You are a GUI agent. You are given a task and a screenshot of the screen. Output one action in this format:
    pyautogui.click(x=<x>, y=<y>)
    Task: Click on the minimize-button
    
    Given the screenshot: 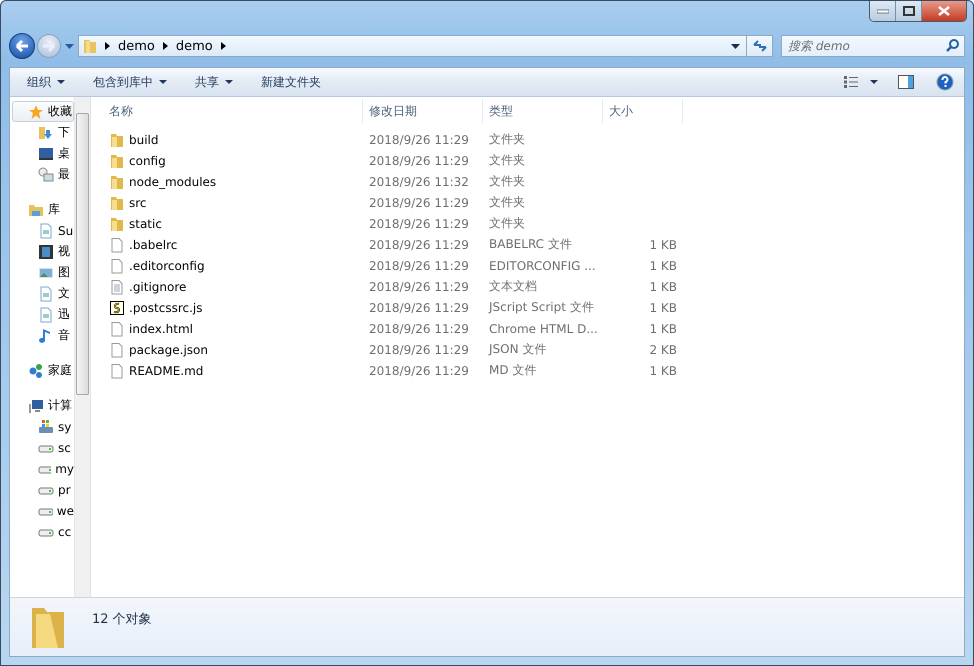 What is the action you would take?
    pyautogui.click(x=883, y=11)
    